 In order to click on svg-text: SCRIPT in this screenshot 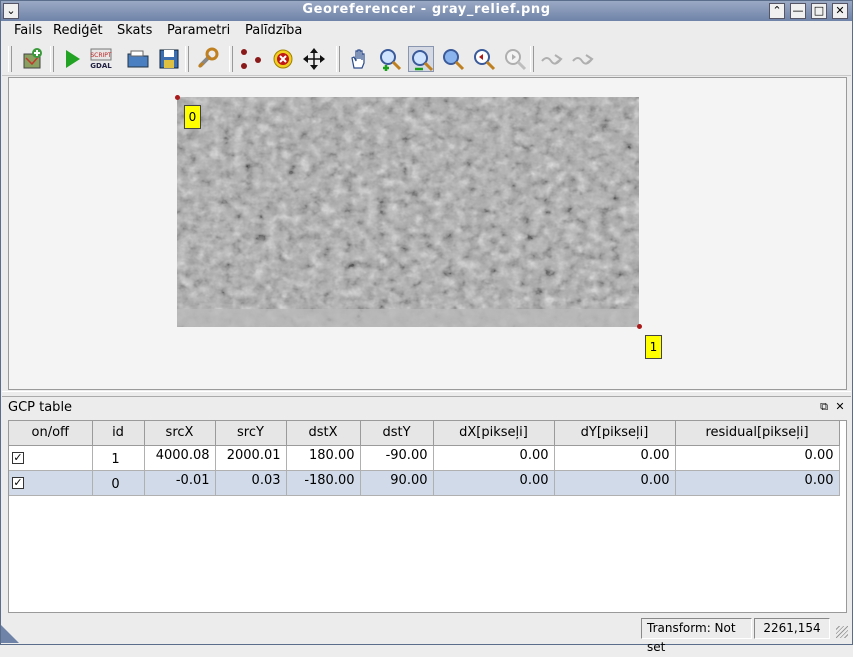, I will do `click(101, 55)`.